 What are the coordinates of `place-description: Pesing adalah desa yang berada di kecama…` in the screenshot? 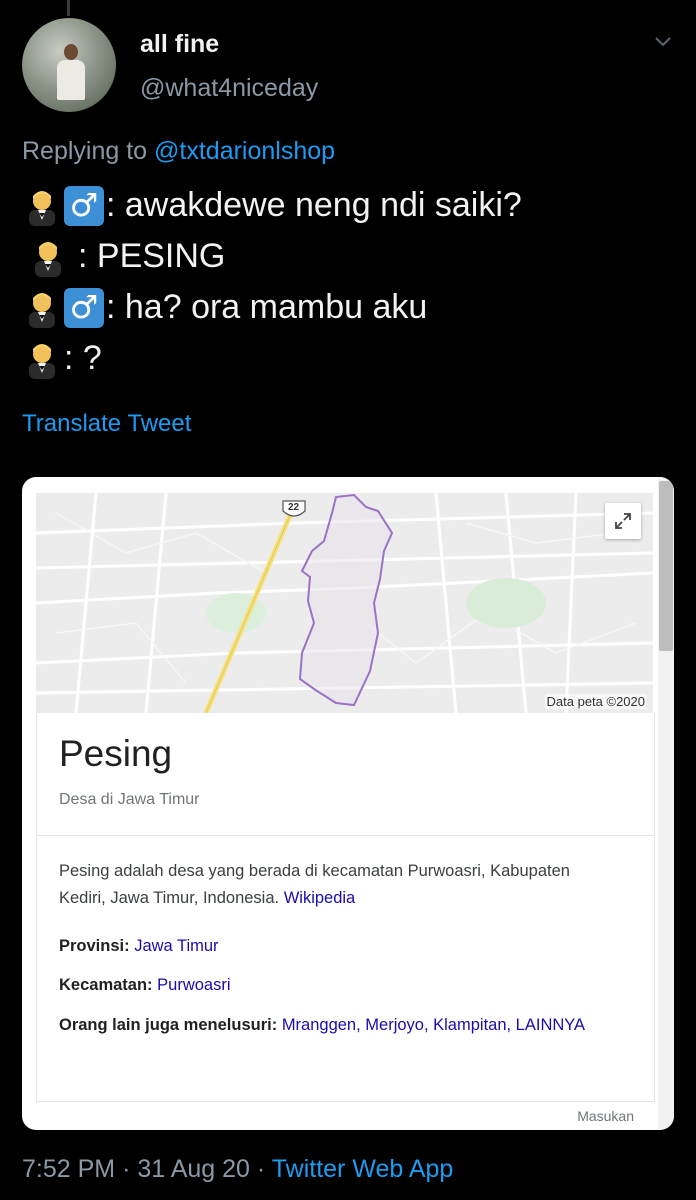 It's located at (339, 885).